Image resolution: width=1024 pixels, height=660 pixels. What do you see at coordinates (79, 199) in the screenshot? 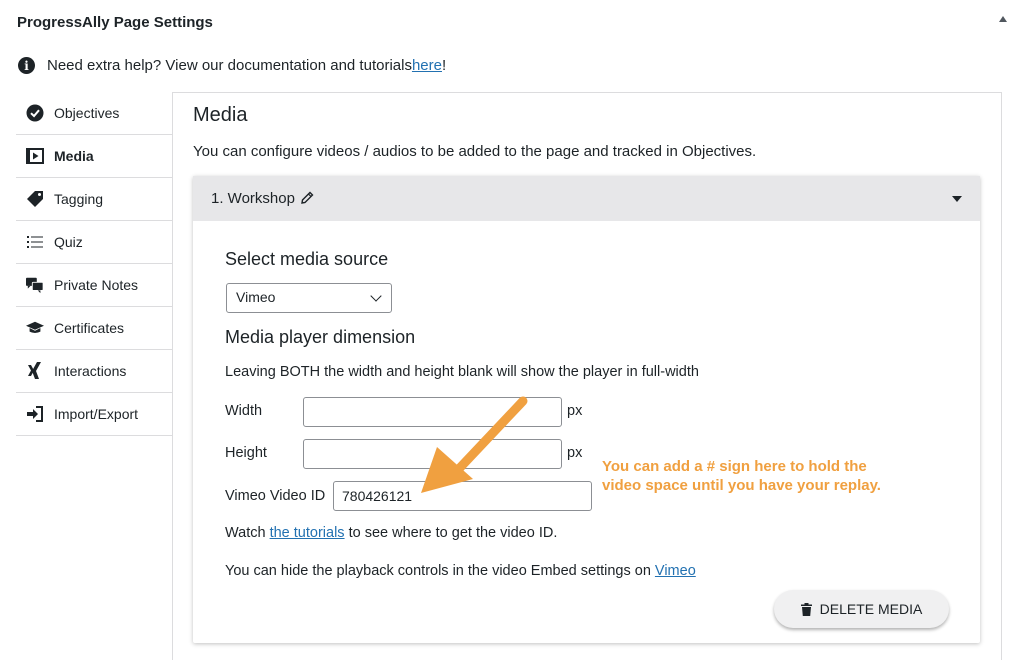
I see `sidebar-item-label: Tagging` at bounding box center [79, 199].